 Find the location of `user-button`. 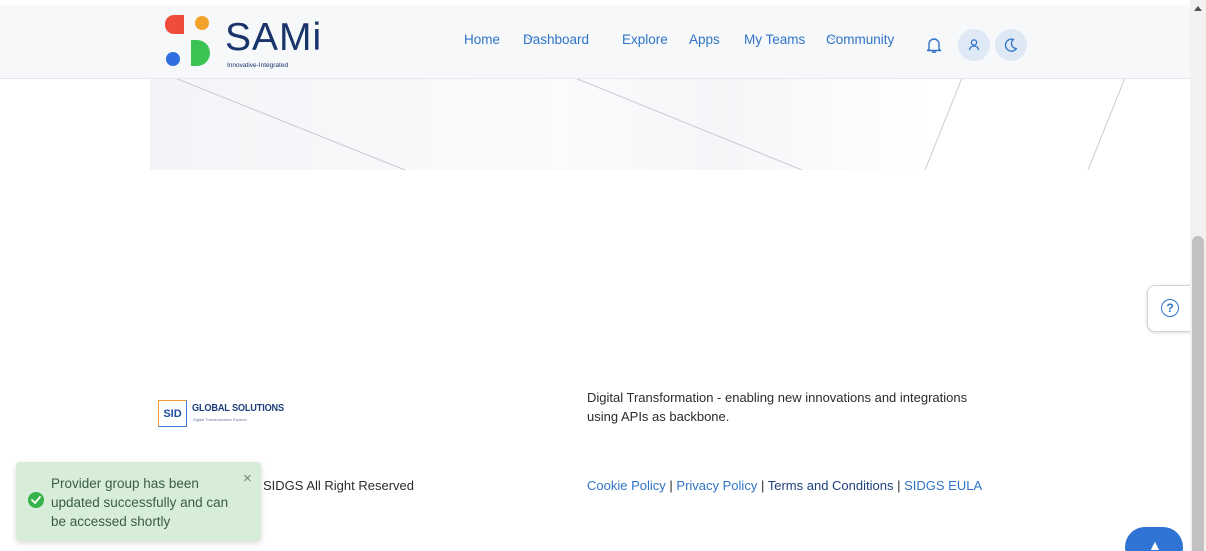

user-button is located at coordinates (974, 45).